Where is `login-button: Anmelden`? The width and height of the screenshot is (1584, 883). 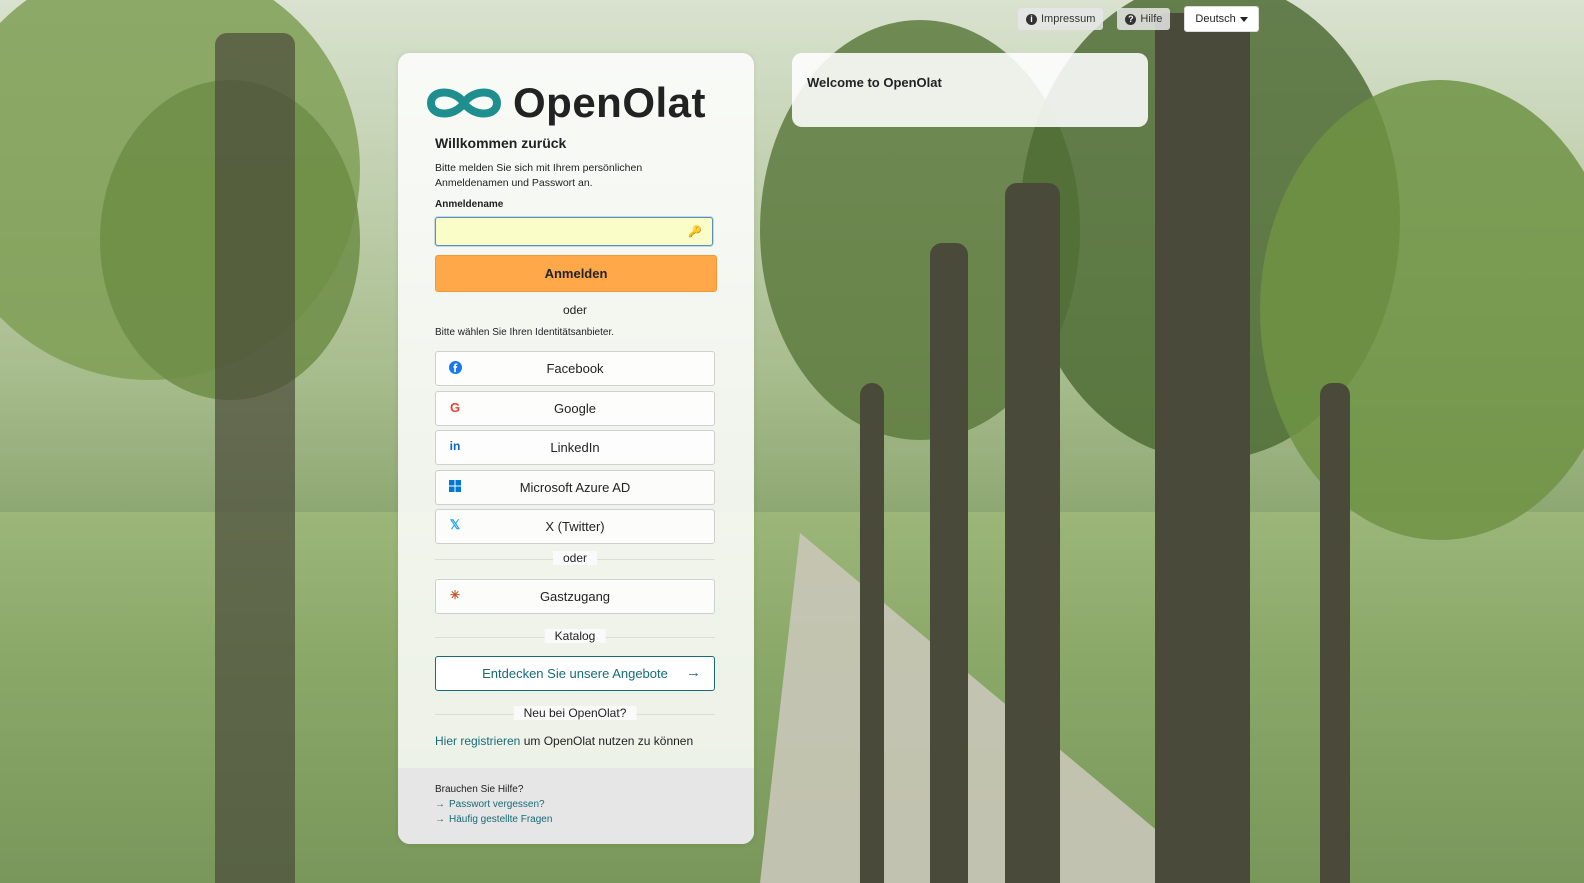
login-button: Anmelden is located at coordinates (576, 273).